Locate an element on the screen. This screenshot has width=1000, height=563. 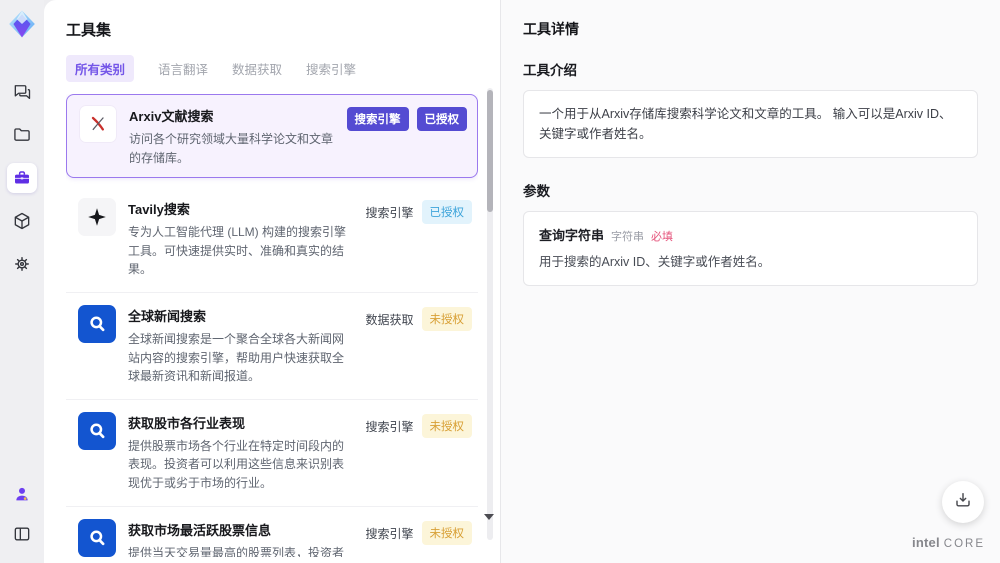
param-row: 查询字符串 字符串 必填用于搜索的Arxiv ID、关键字或作者姓名。 is located at coordinates (750, 248).